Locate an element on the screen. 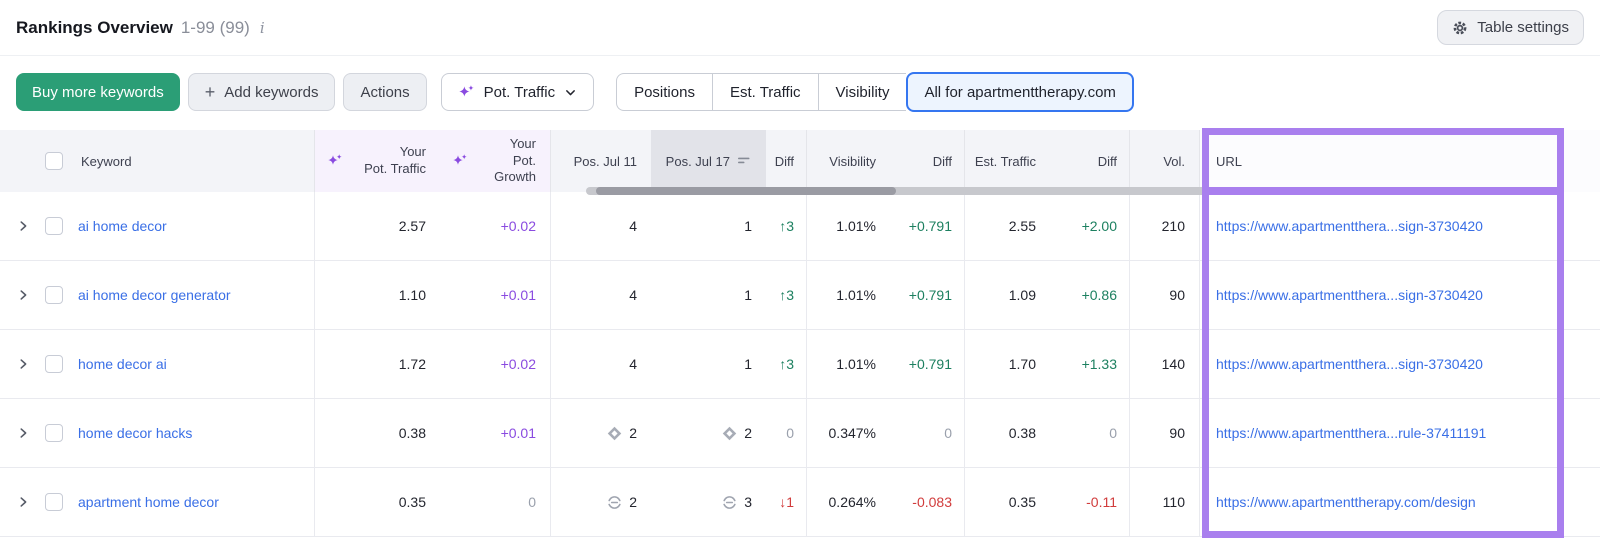 The height and width of the screenshot is (548, 1600). est-traffic-diff-value: -0.11 is located at coordinates (1101, 502).